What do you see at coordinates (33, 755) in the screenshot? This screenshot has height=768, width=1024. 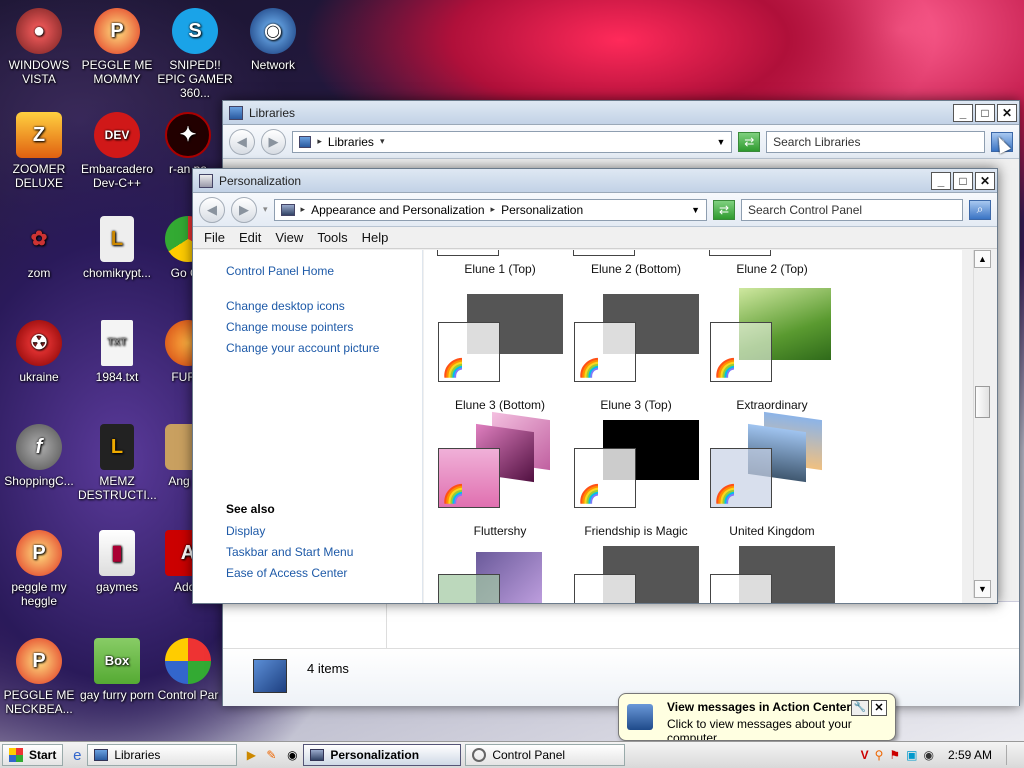 I see `start-button: Start` at bounding box center [33, 755].